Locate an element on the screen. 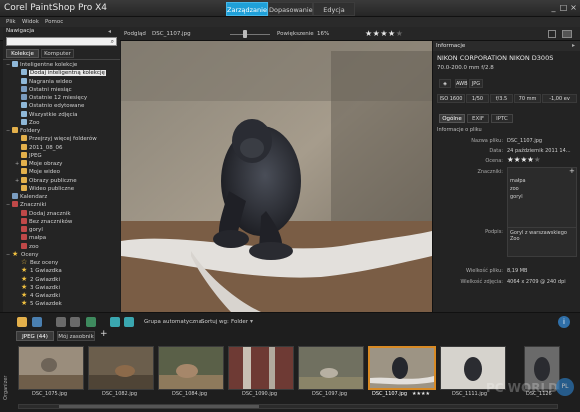 This screenshot has height=412, width=580. tab-computer: Komputer is located at coordinates (57, 53).